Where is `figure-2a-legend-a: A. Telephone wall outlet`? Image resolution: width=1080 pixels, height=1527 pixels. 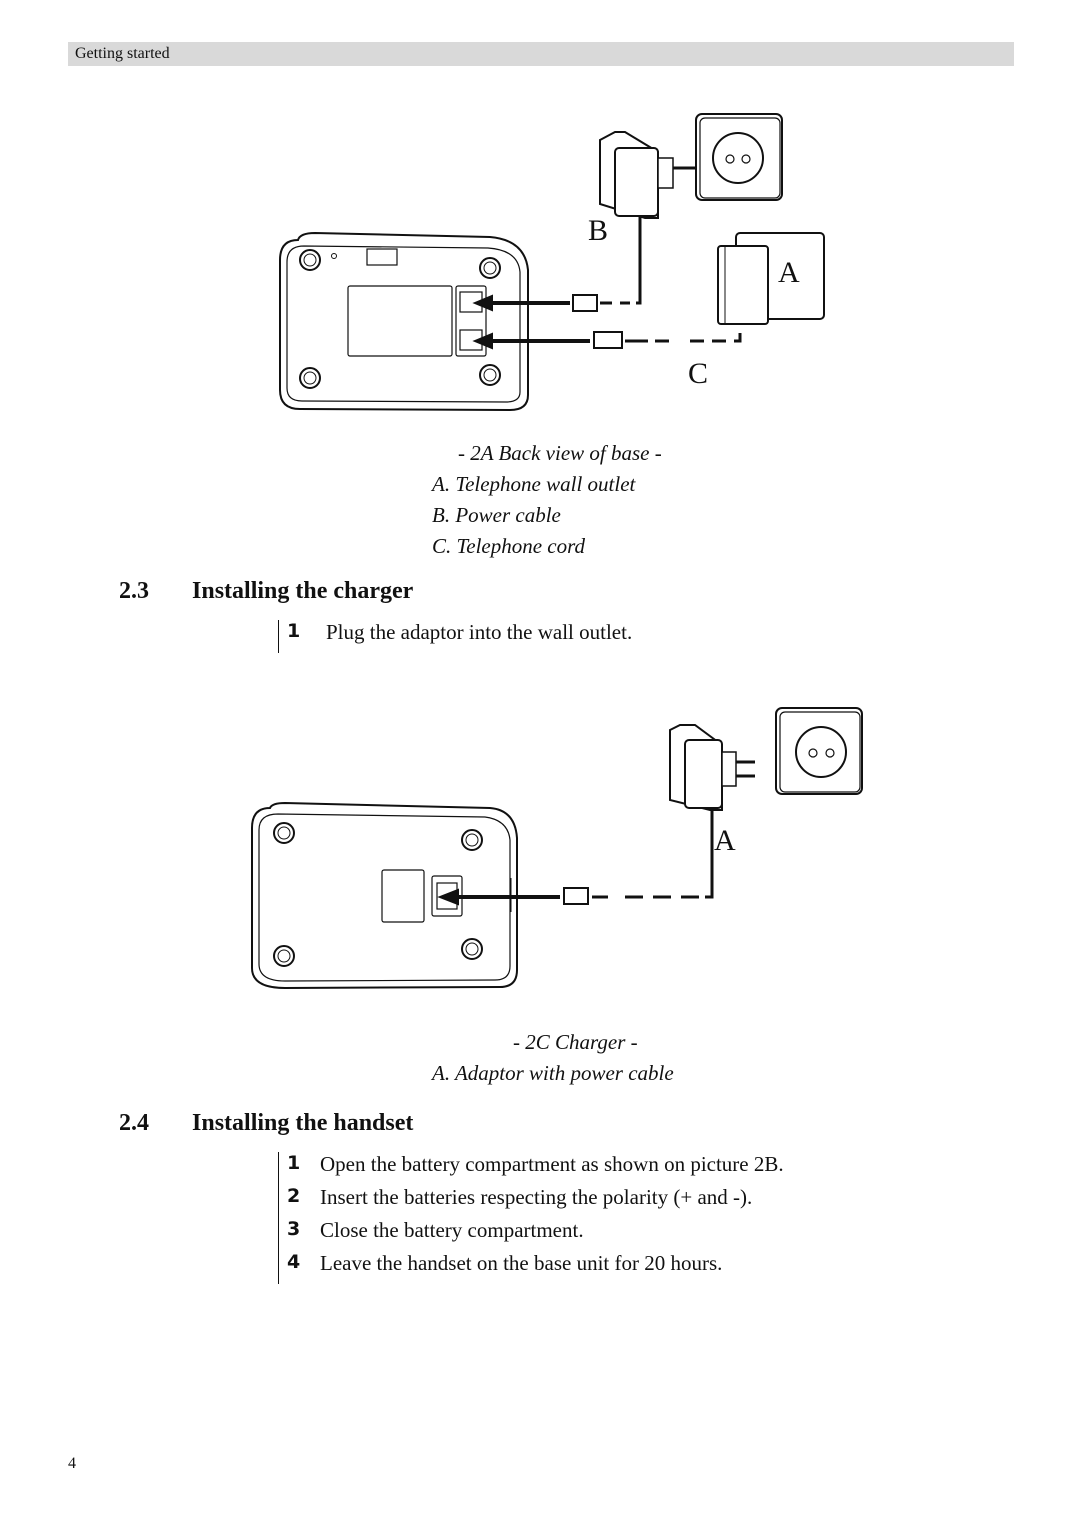 figure-2a-legend-a: A. Telephone wall outlet is located at coordinates (534, 484).